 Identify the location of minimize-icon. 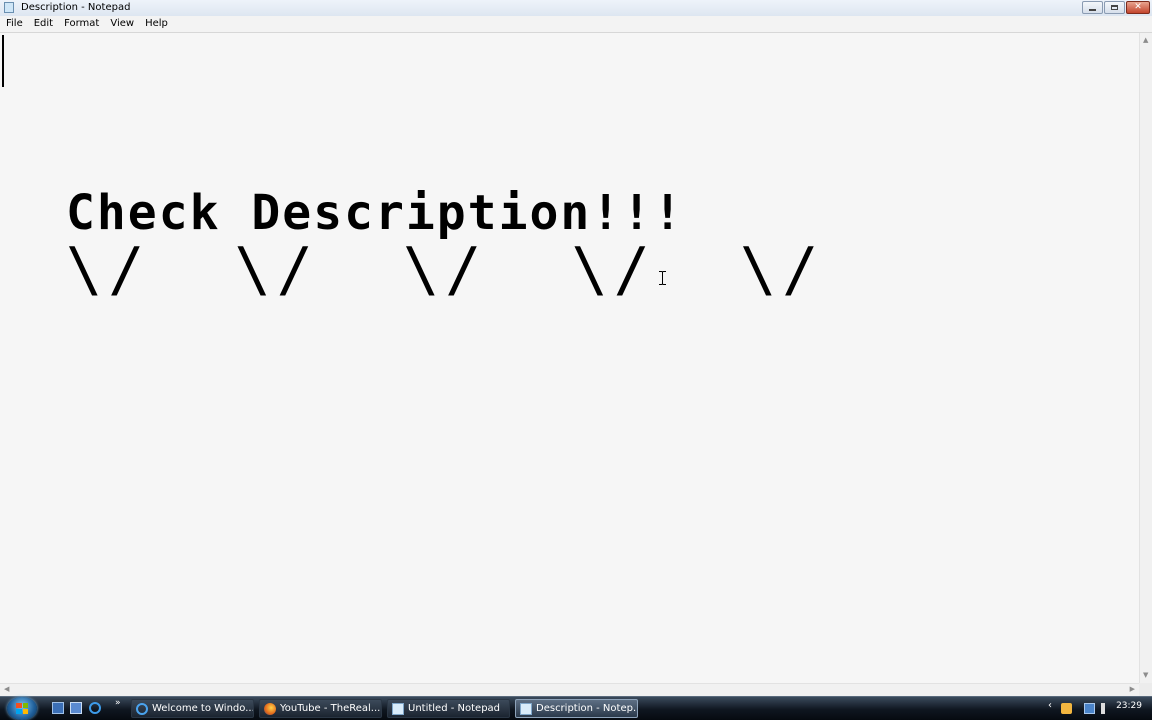
(1092, 7).